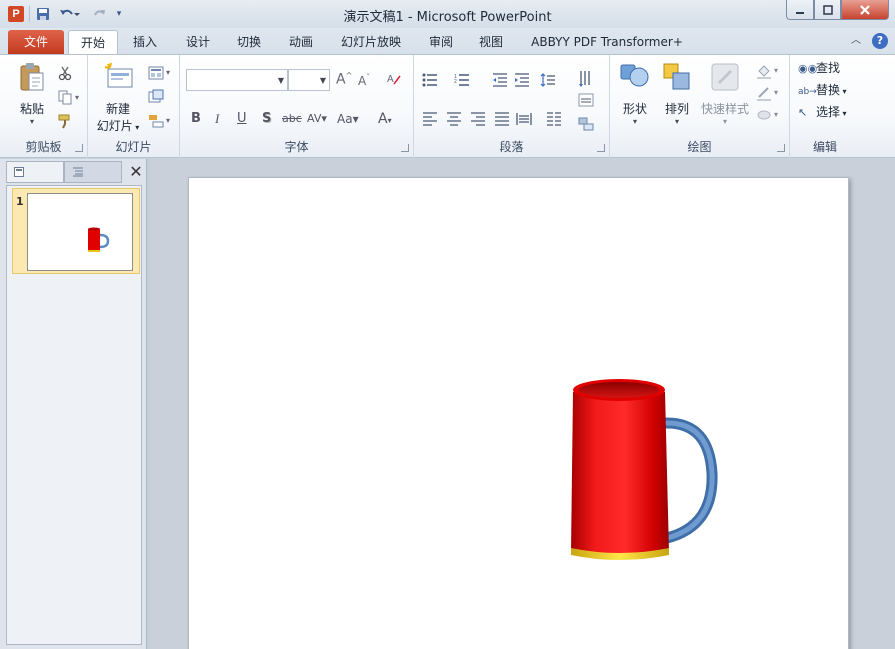 The width and height of the screenshot is (895, 649). What do you see at coordinates (297, 106) in the screenshot?
I see `font-group: ▼ ▼ A^ Aˇ A B I U S abc AV▾ Aa▾ A▾ 字体` at bounding box center [297, 106].